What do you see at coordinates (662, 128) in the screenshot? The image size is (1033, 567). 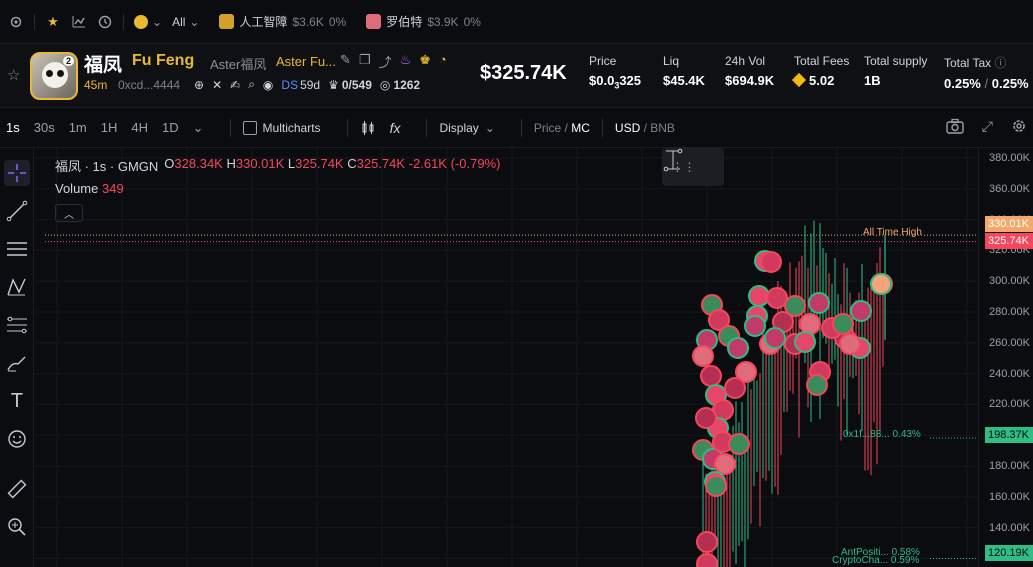 I see `bnb-option: BNB` at bounding box center [662, 128].